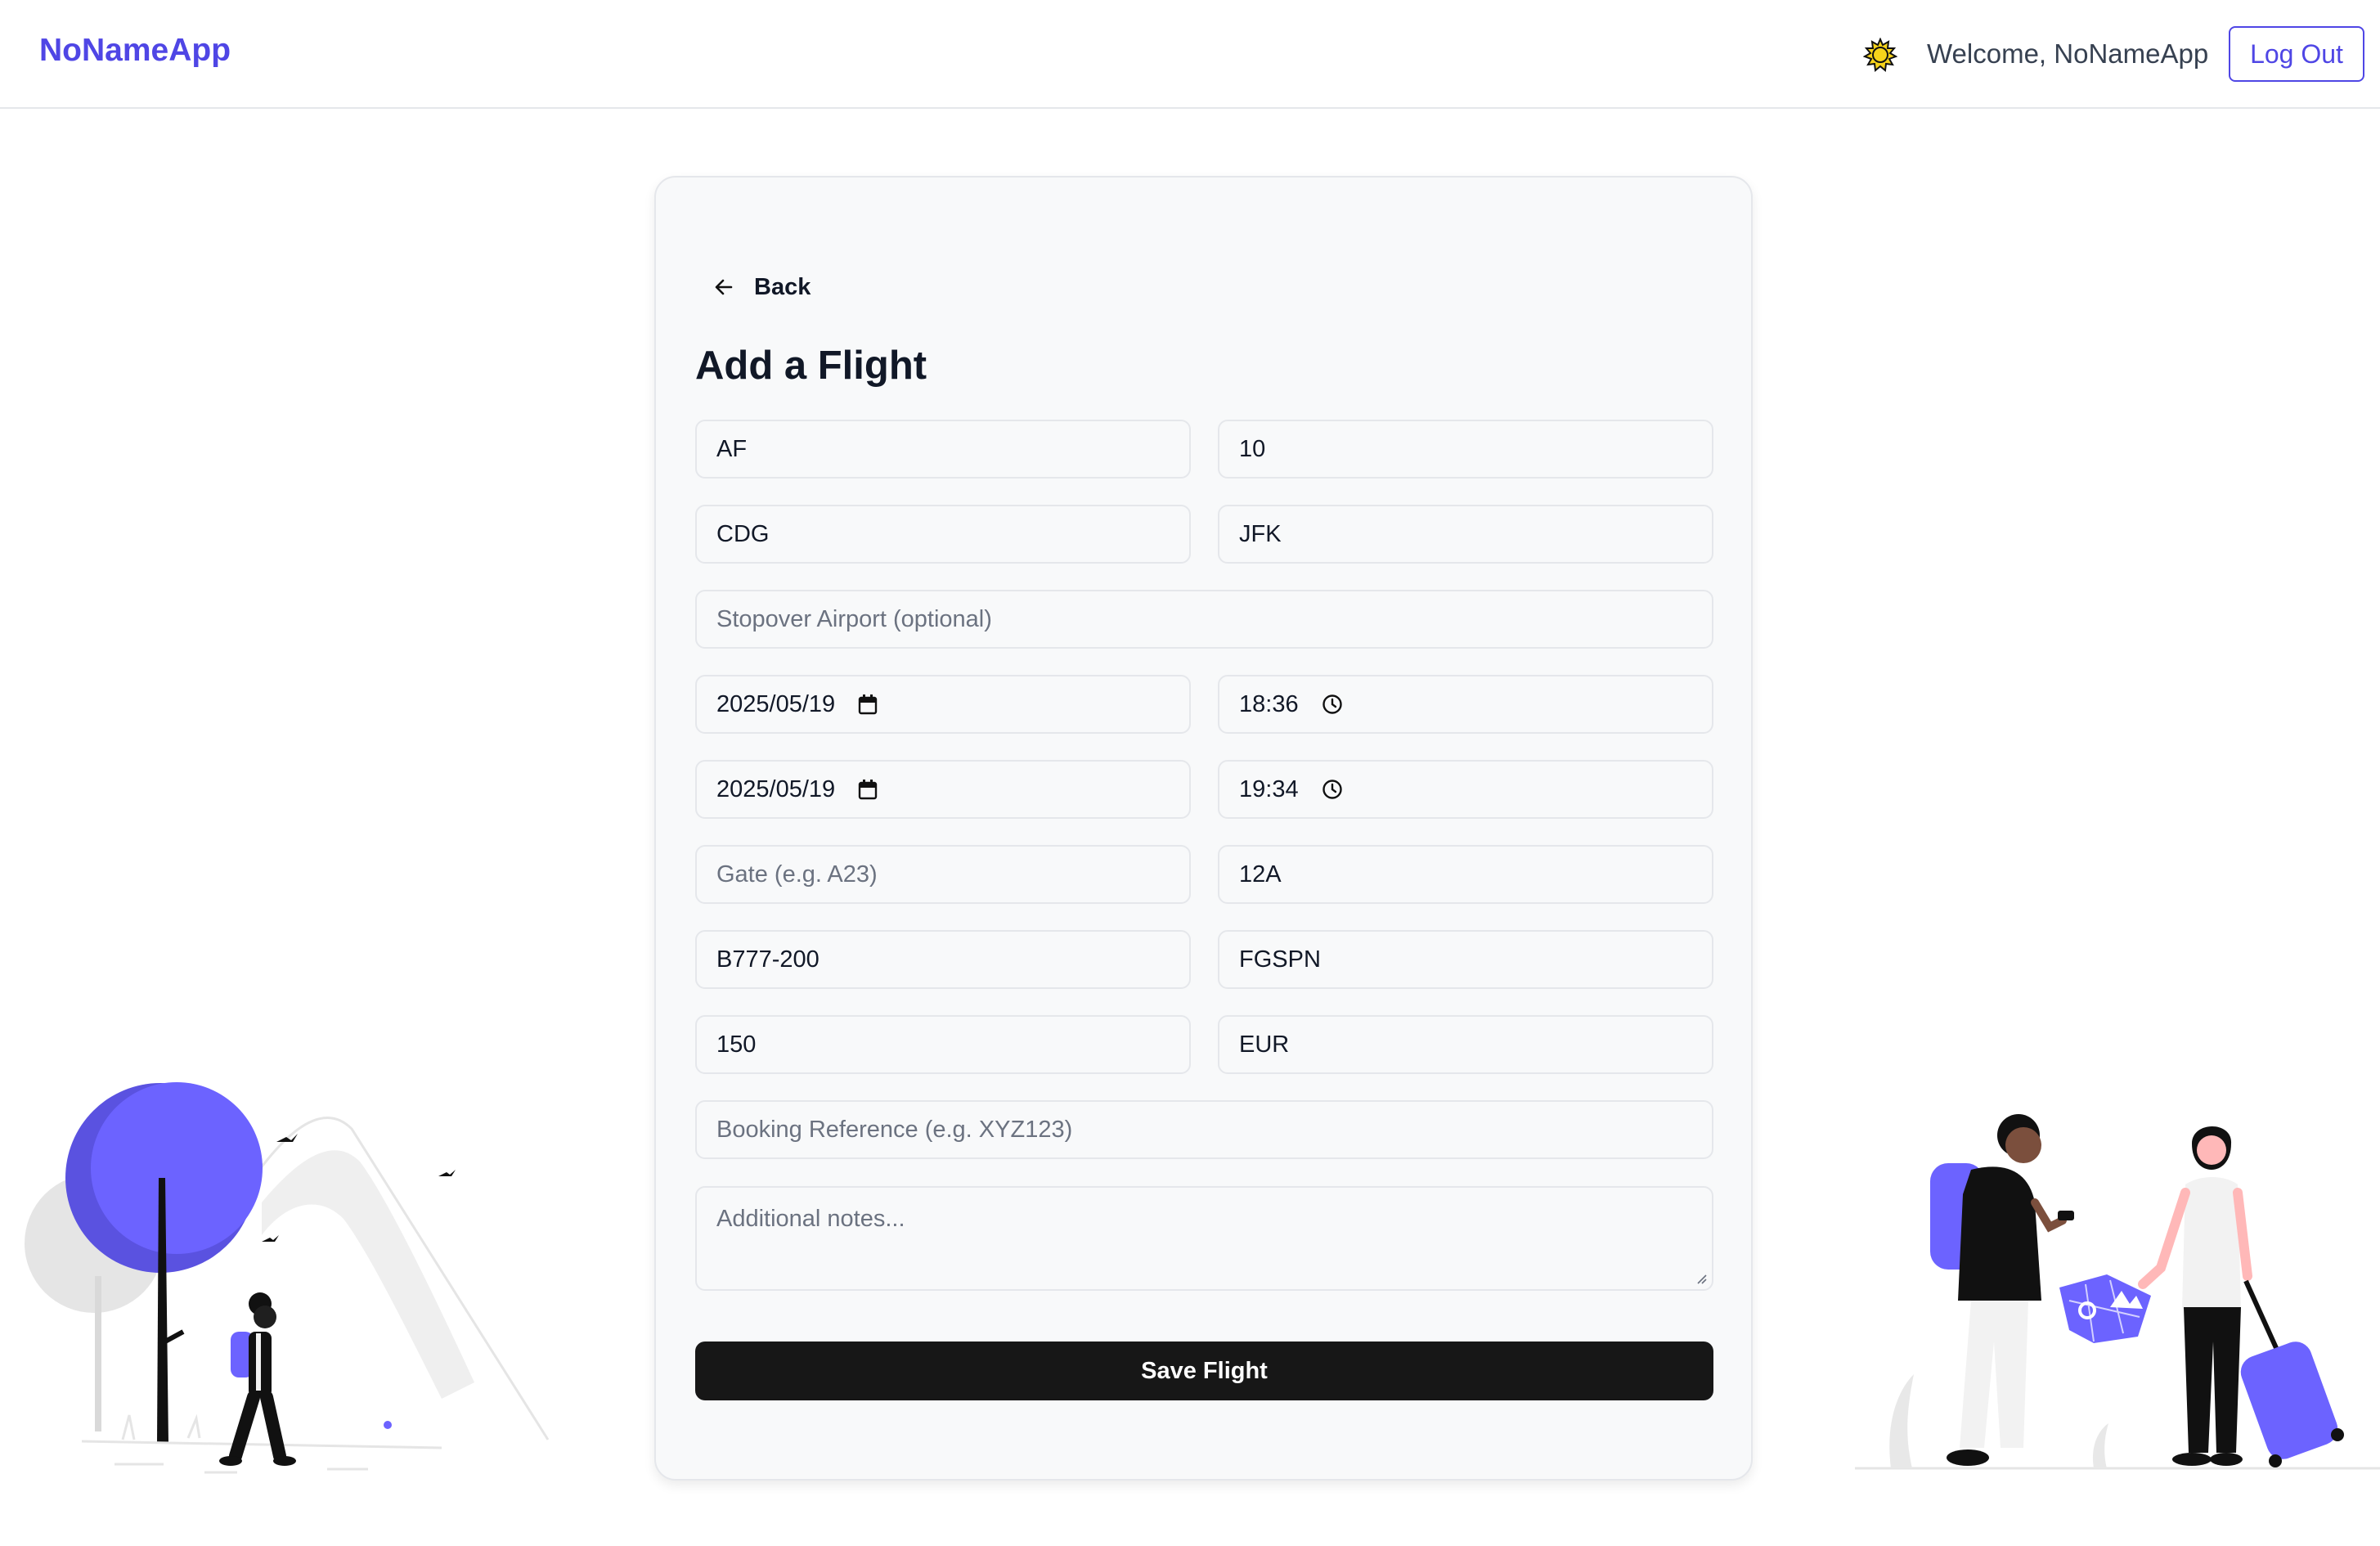  Describe the element at coordinates (943, 705) in the screenshot. I see `departure-date-input: 2025/05/19` at that location.